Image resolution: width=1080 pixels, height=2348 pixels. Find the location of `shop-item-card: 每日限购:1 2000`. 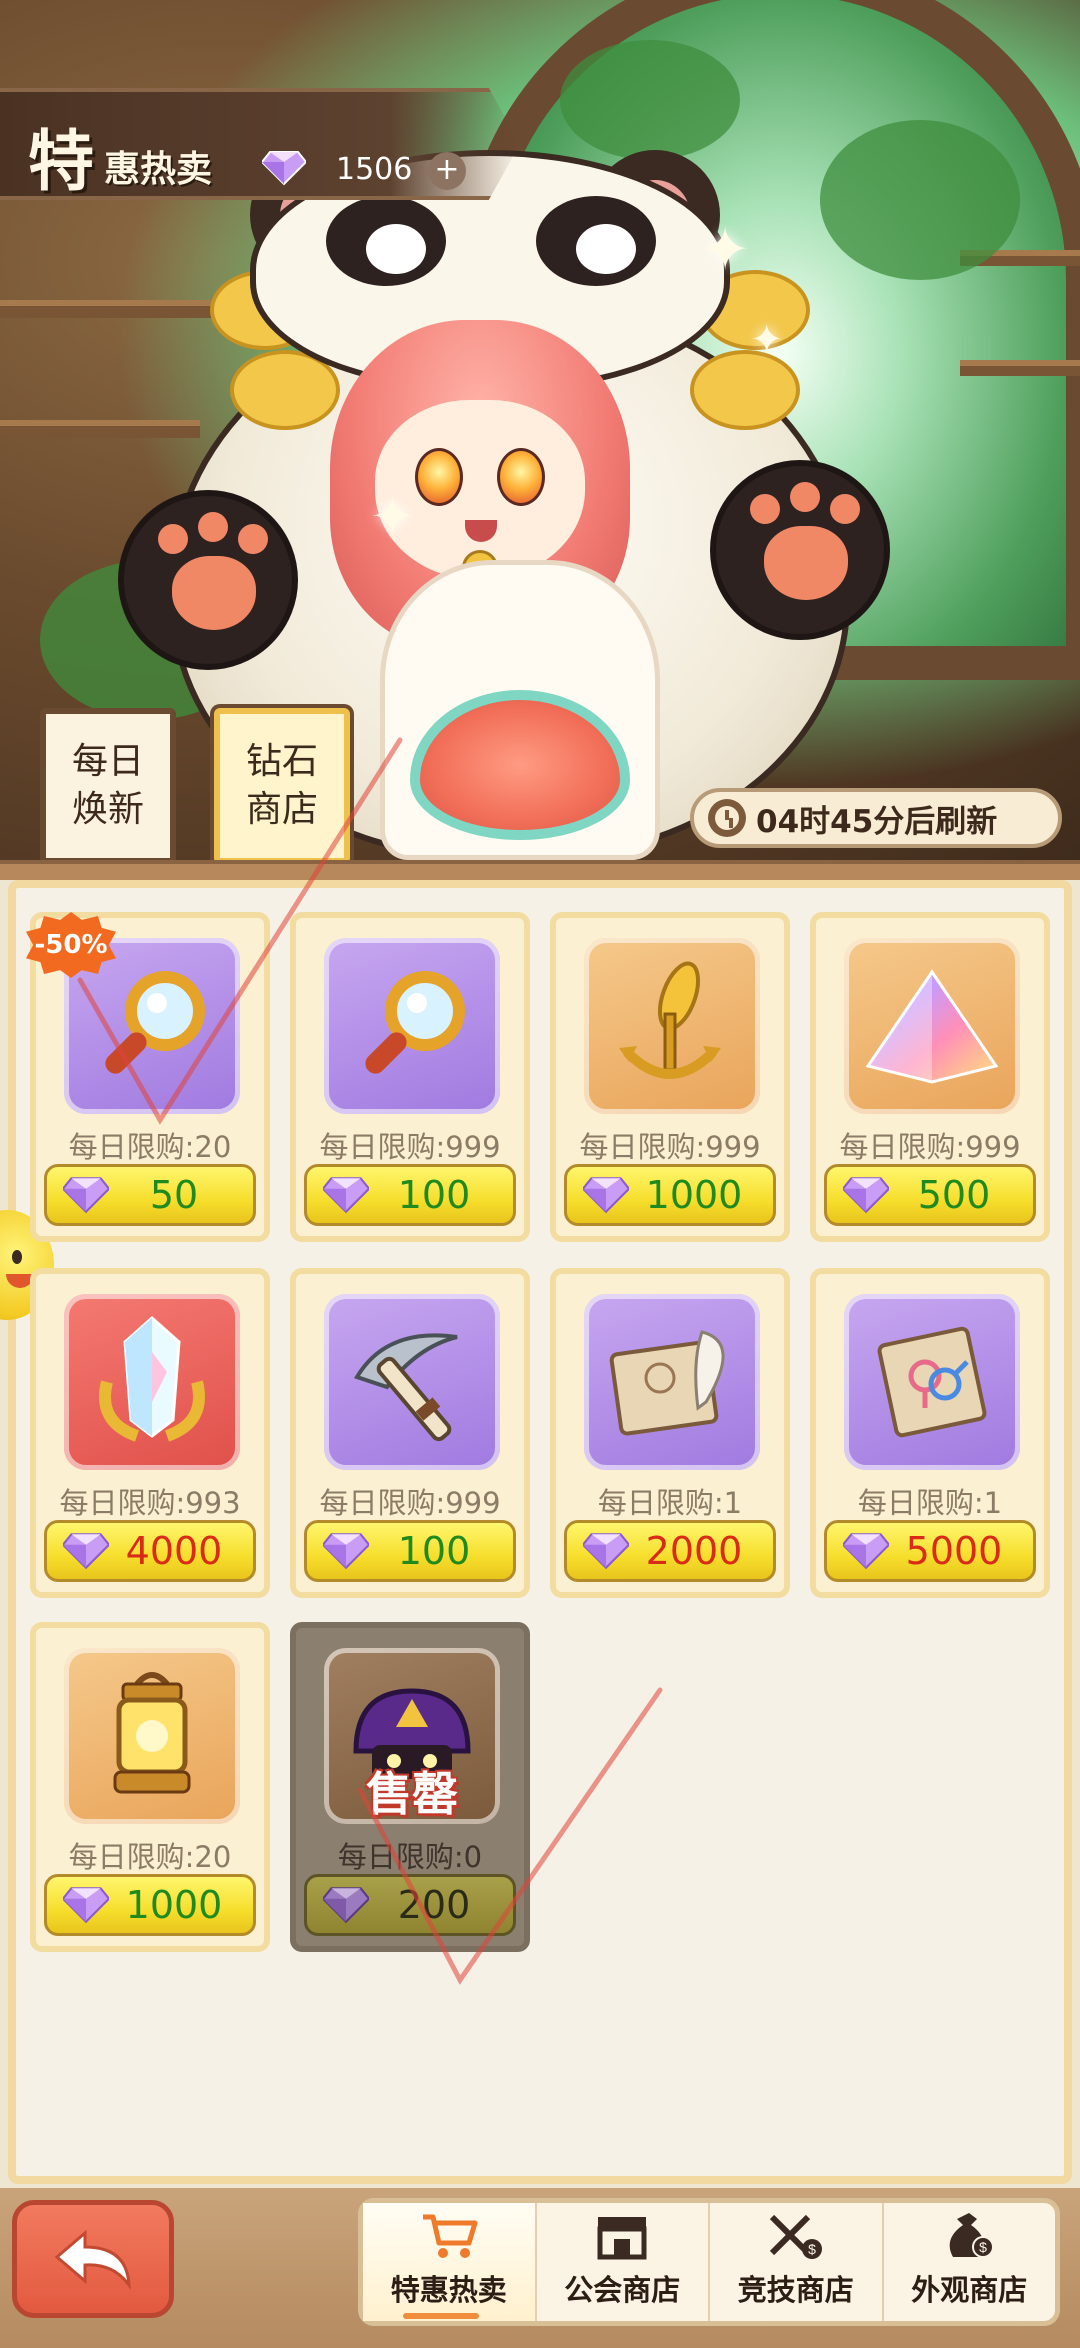

shop-item-card: 每日限购:1 2000 is located at coordinates (670, 1433).